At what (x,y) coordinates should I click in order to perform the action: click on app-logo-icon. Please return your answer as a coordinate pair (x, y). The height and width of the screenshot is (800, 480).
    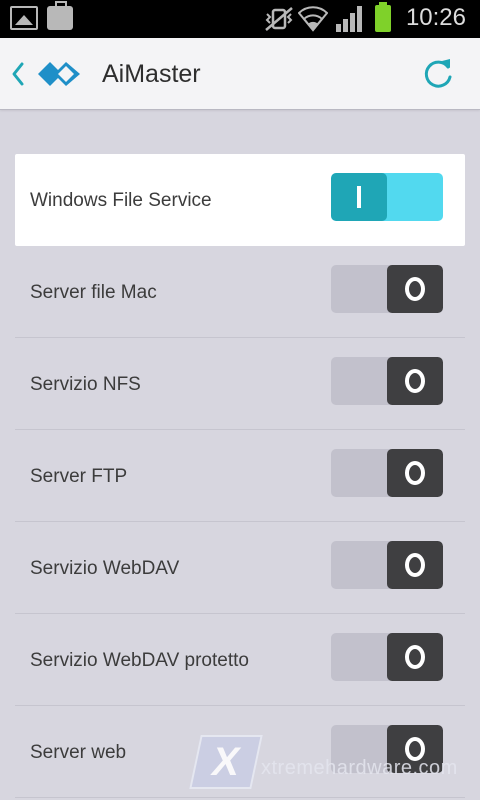
    Looking at the image, I should click on (59, 74).